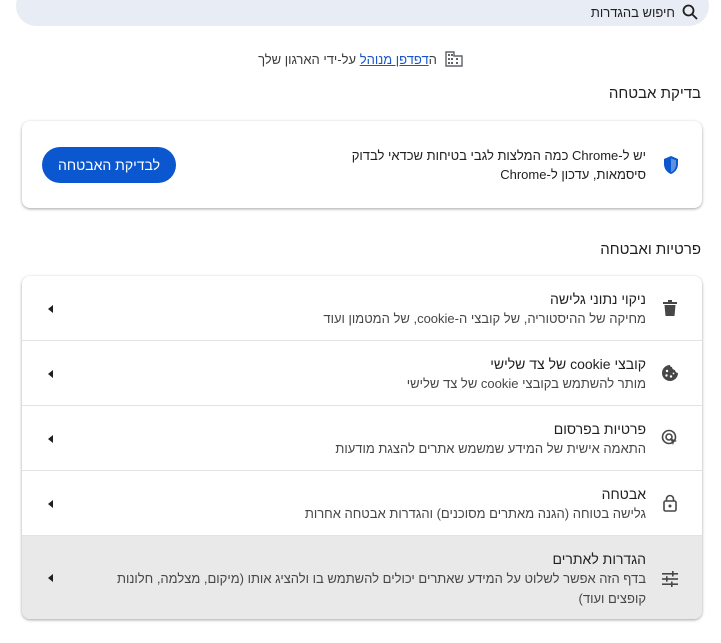 The image size is (721, 643). I want to click on row-subtitle: מותר להשתמש בקובצי cookie של צד שלישי, so click(526, 383).